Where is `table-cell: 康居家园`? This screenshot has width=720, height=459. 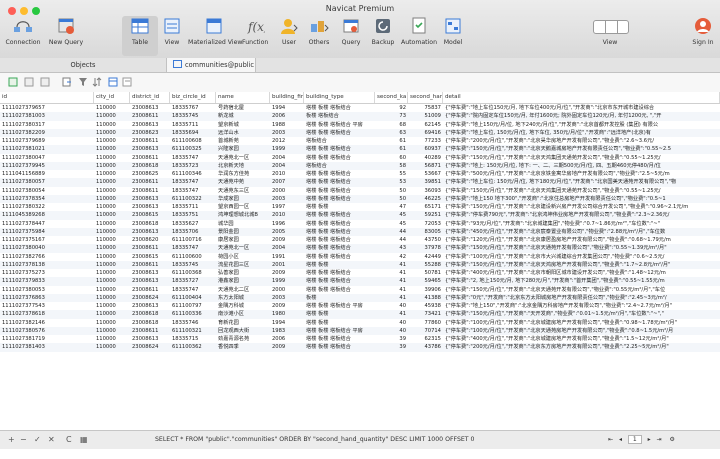 table-cell: 康居家园 is located at coordinates (243, 240).